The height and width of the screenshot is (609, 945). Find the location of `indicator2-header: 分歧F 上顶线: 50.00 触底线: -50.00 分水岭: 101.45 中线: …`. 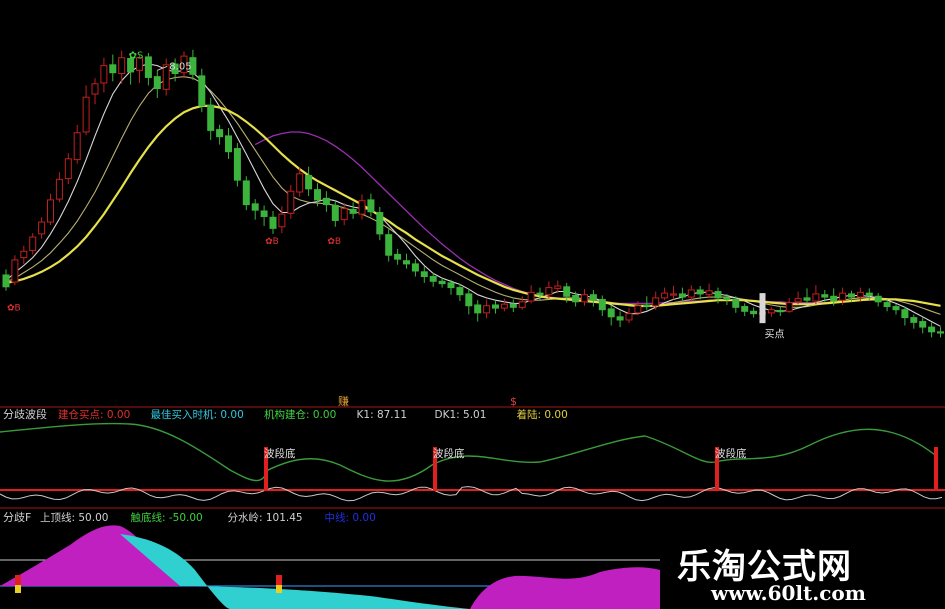

indicator2-header: 分歧F 上顶线: 50.00 触底线: -50.00 分水岭: 101.45 中线: … is located at coordinates (189, 517).